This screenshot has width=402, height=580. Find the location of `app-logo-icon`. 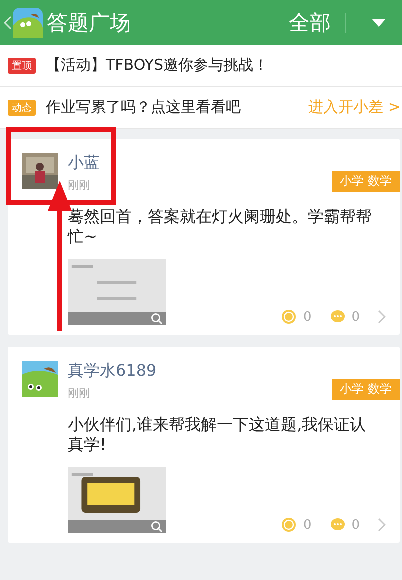

app-logo-icon is located at coordinates (28, 23).